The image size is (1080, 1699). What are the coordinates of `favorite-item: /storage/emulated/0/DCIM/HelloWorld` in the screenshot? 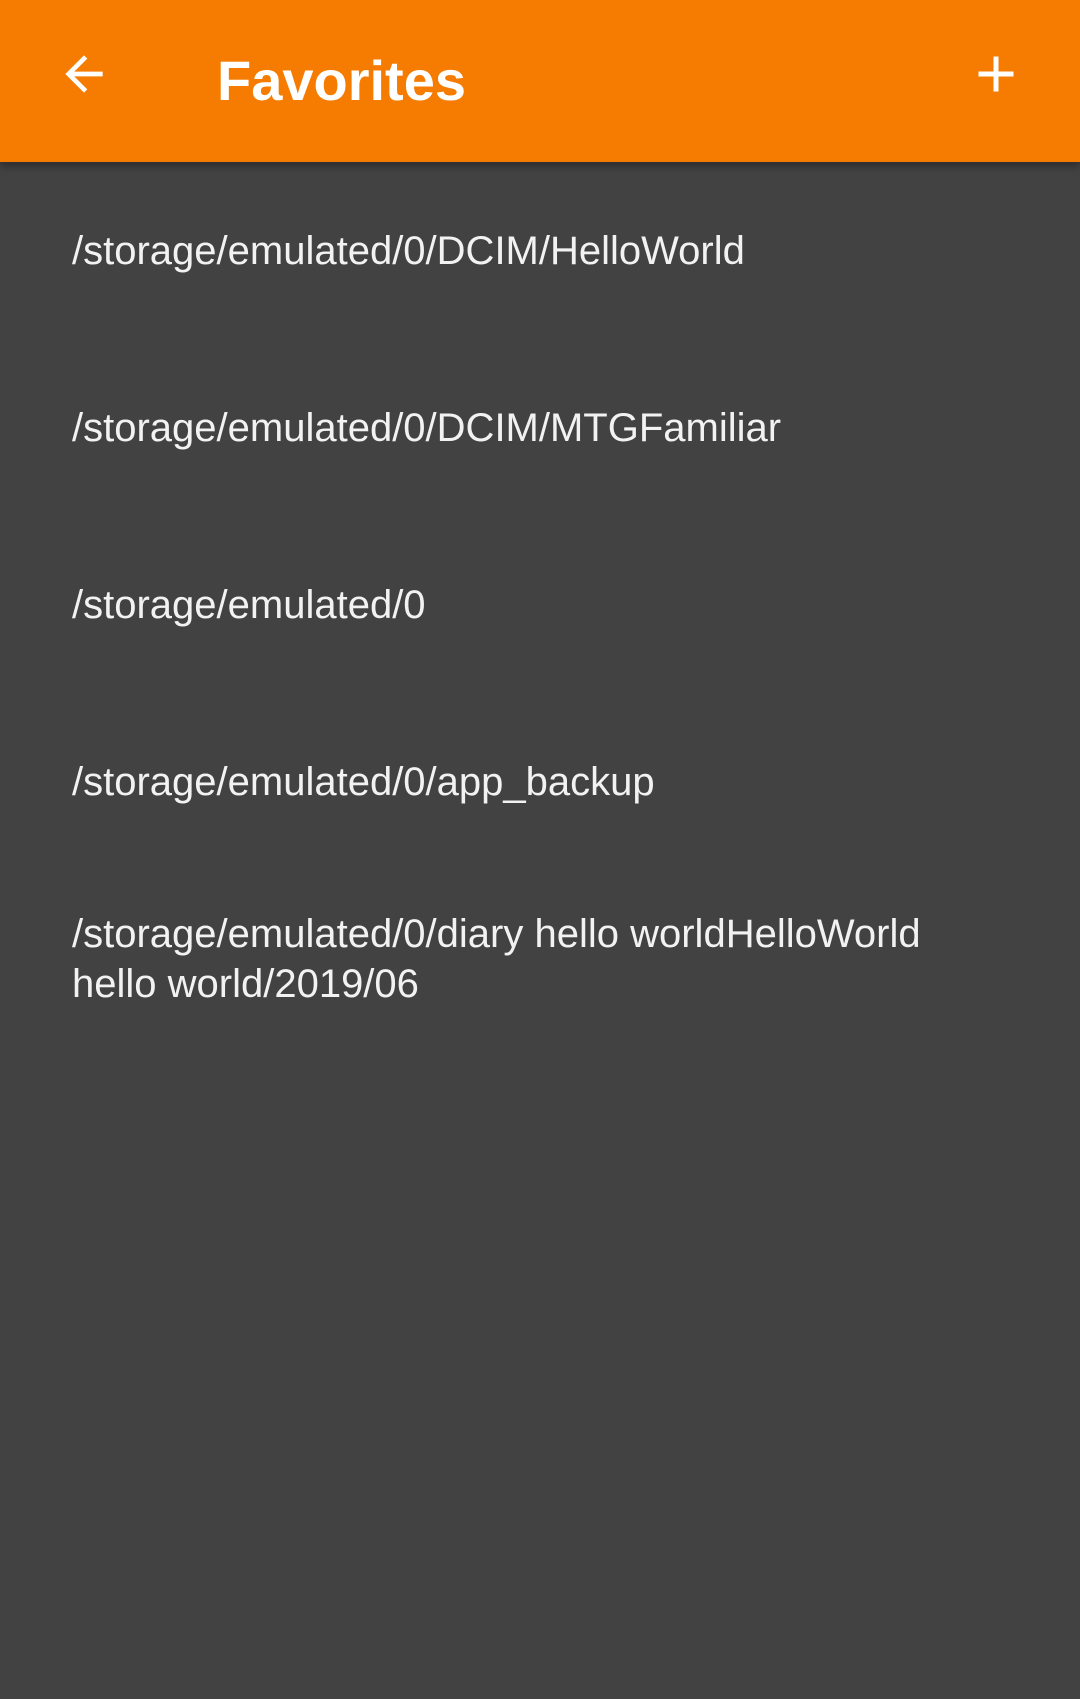 It's located at (540, 250).